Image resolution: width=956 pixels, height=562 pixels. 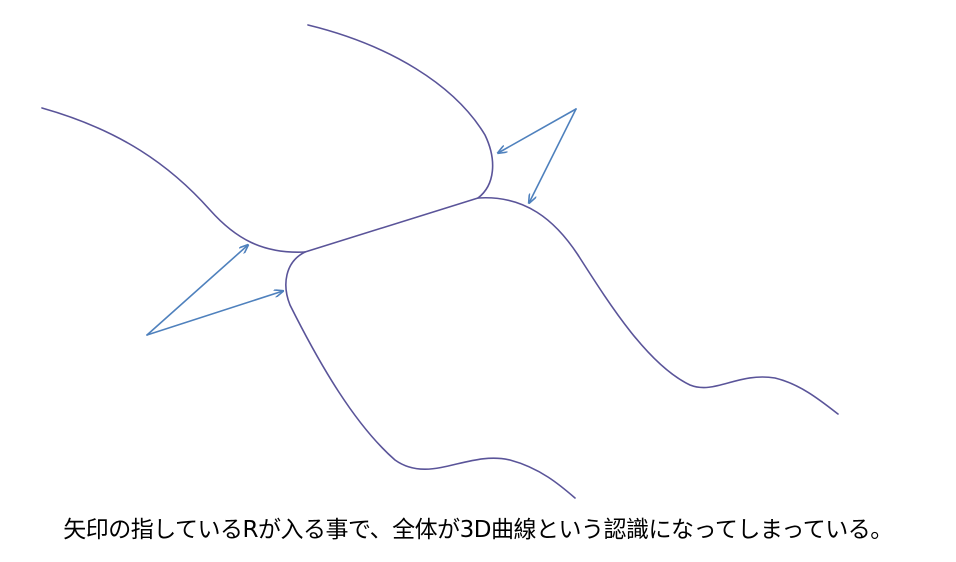 What do you see at coordinates (197, 290) in the screenshot?
I see `arrow-lower-left-a` at bounding box center [197, 290].